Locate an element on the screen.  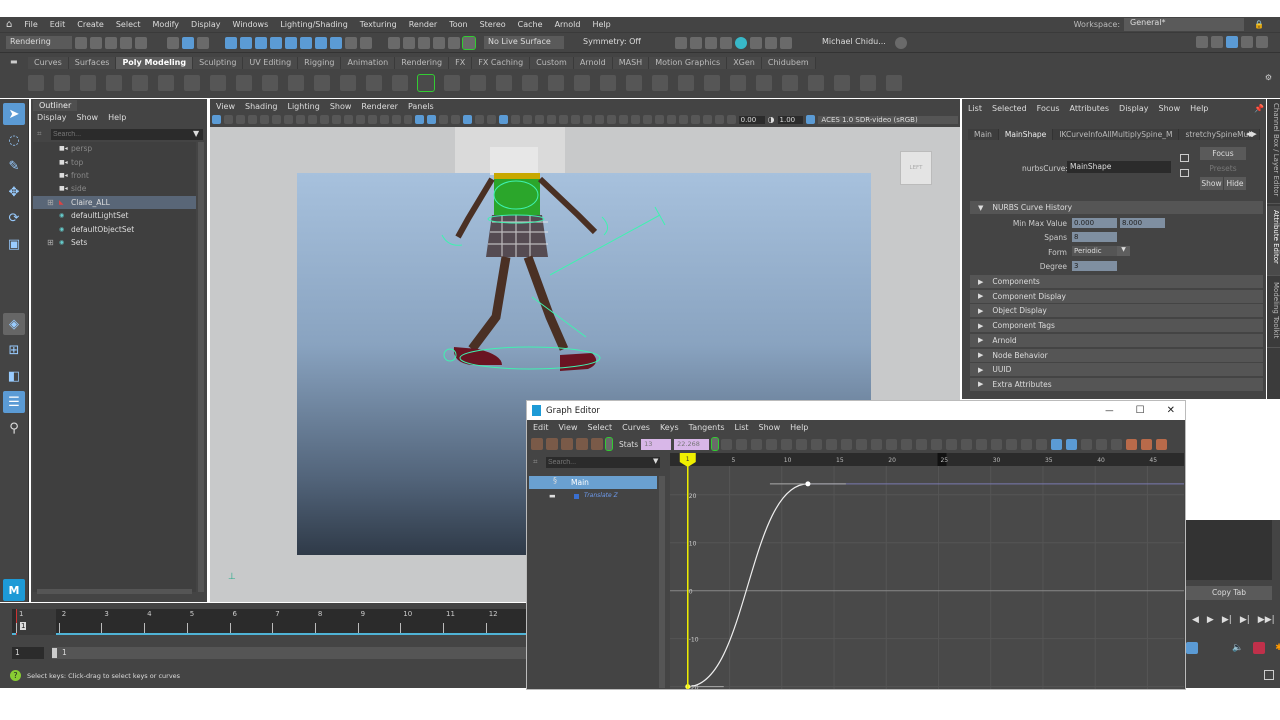
select-object-icon is located at coordinates (188, 42).